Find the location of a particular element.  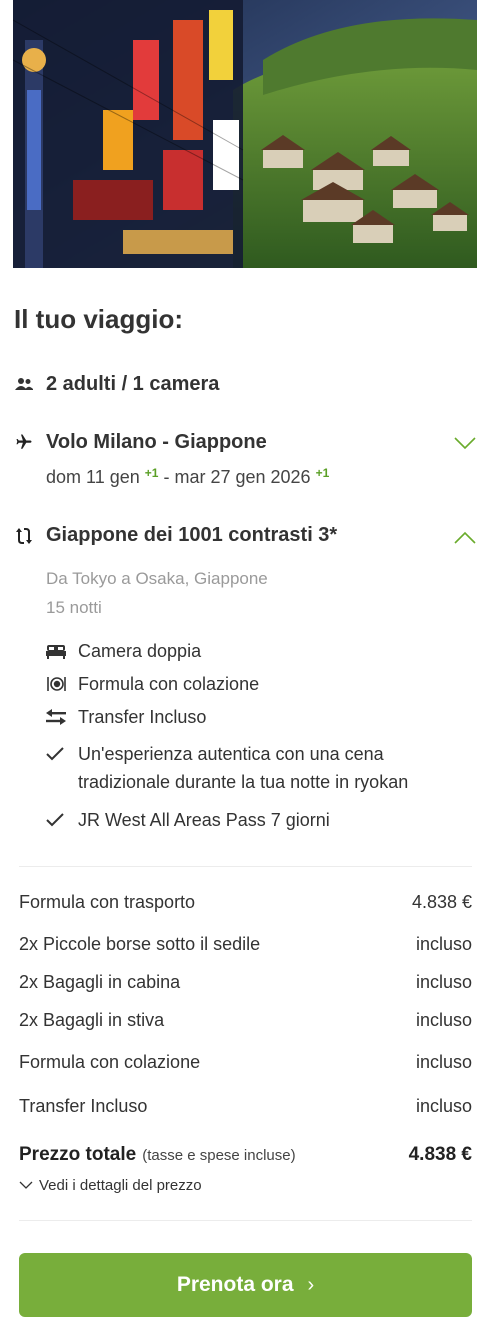

price-line-label: 2x Bagagli in stiva is located at coordinates (92, 1020).